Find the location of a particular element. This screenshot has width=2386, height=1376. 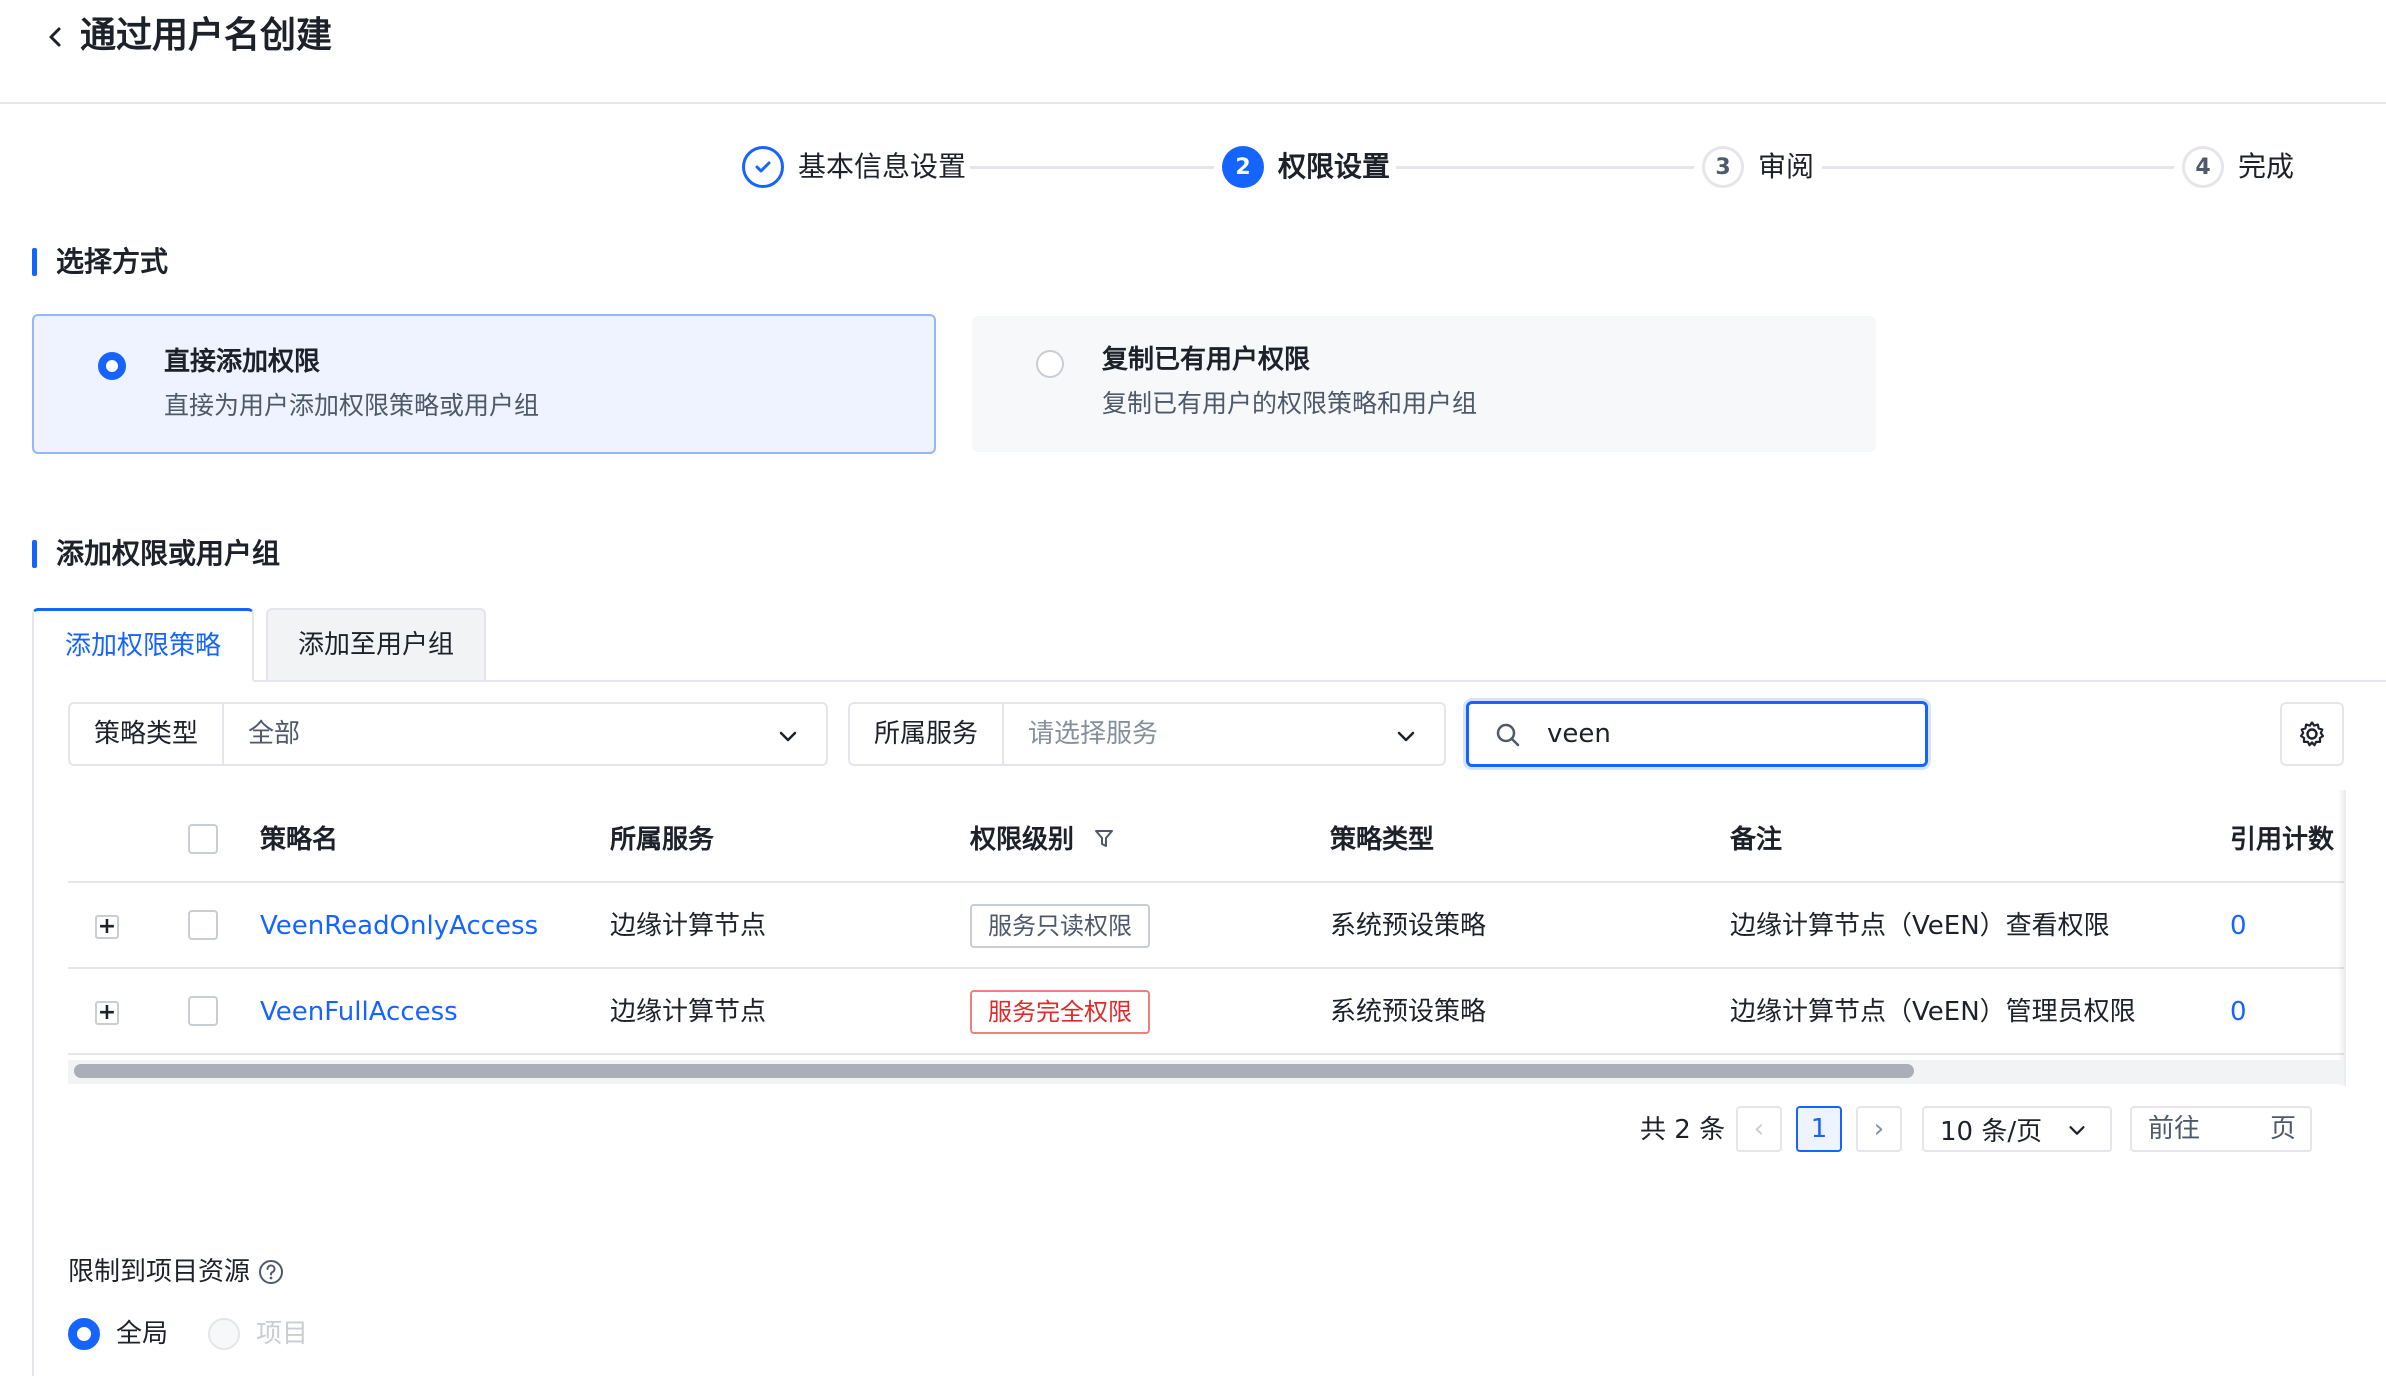

help-icon is located at coordinates (271, 1272).